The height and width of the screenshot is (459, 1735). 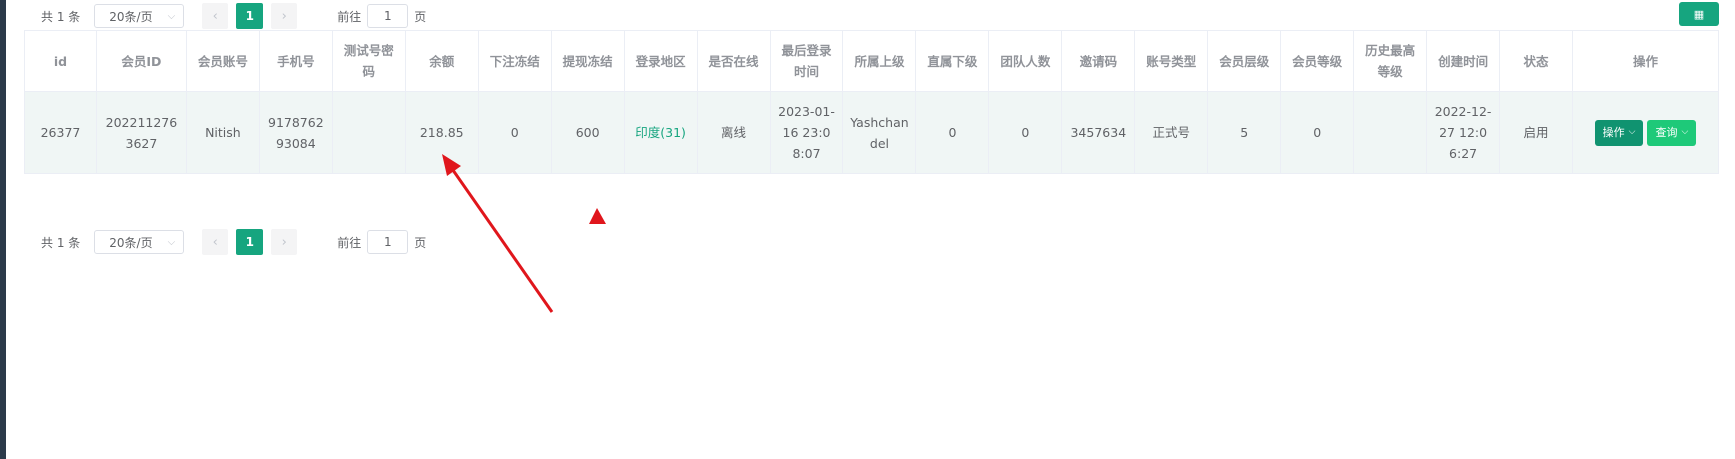 What do you see at coordinates (451, 165) in the screenshot?
I see `annotation-arrow-head` at bounding box center [451, 165].